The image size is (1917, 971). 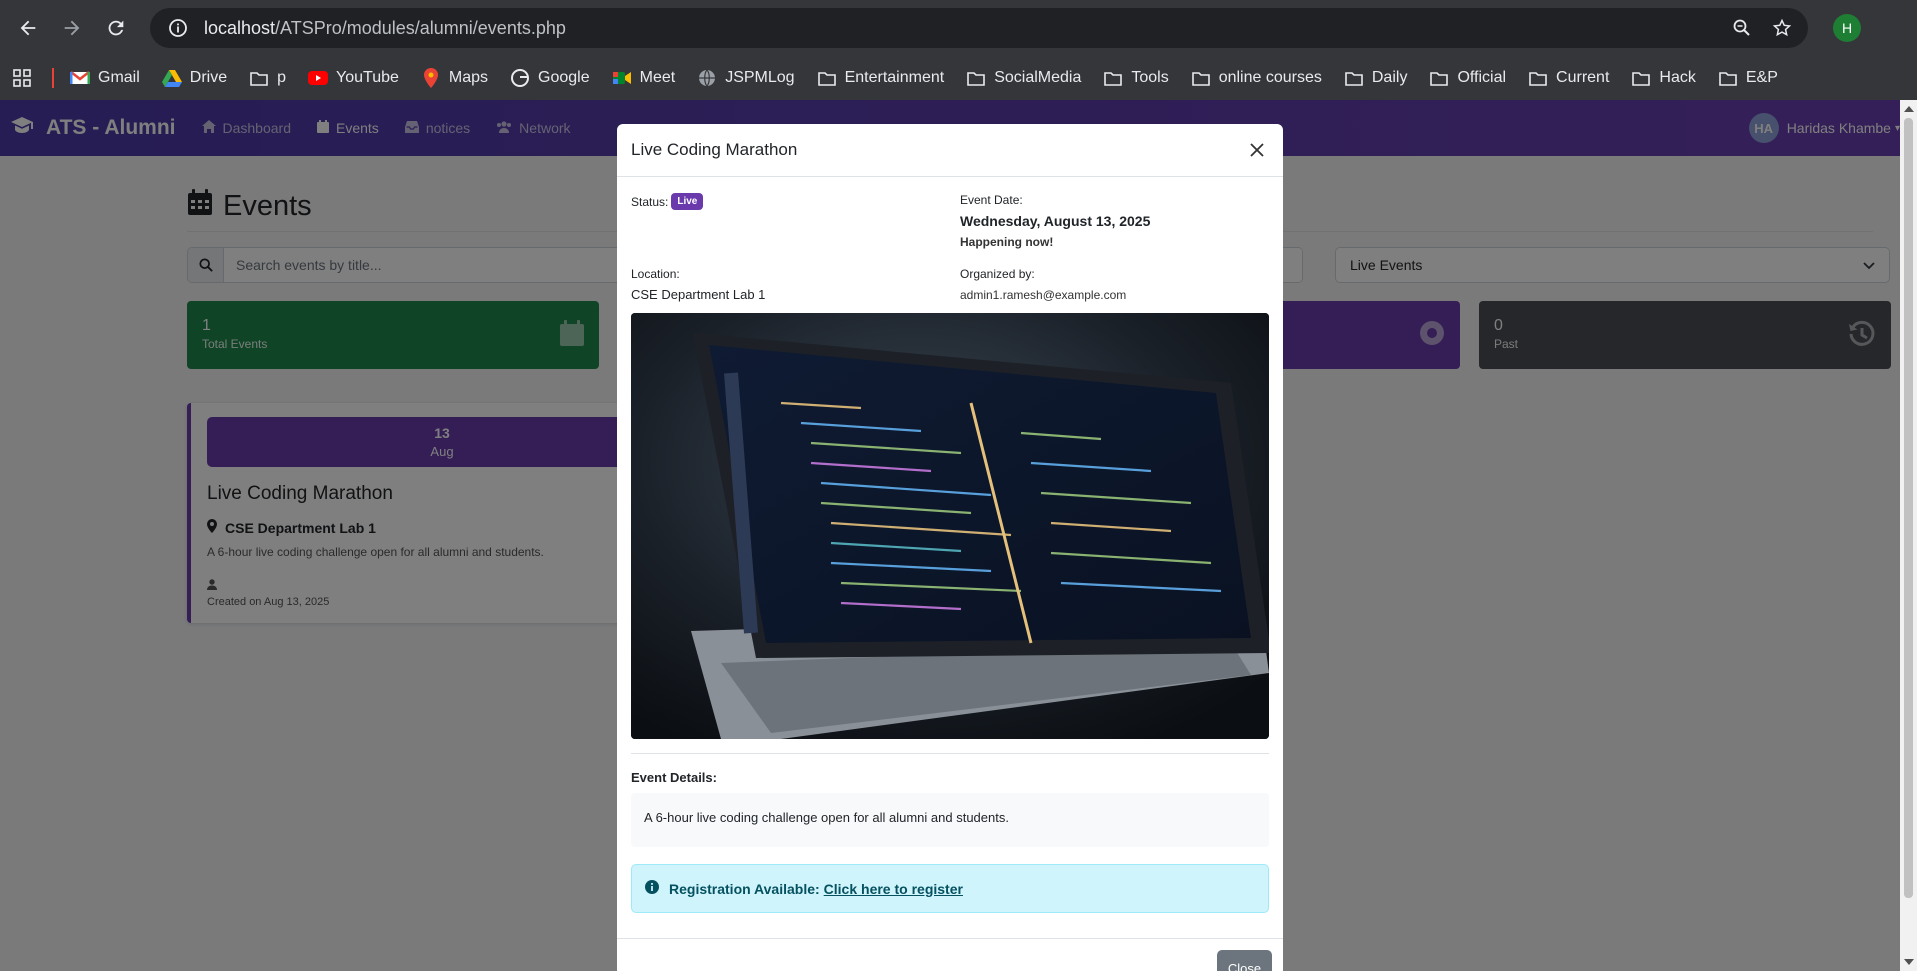 What do you see at coordinates (53, 78) in the screenshot?
I see `bookmark-separator` at bounding box center [53, 78].